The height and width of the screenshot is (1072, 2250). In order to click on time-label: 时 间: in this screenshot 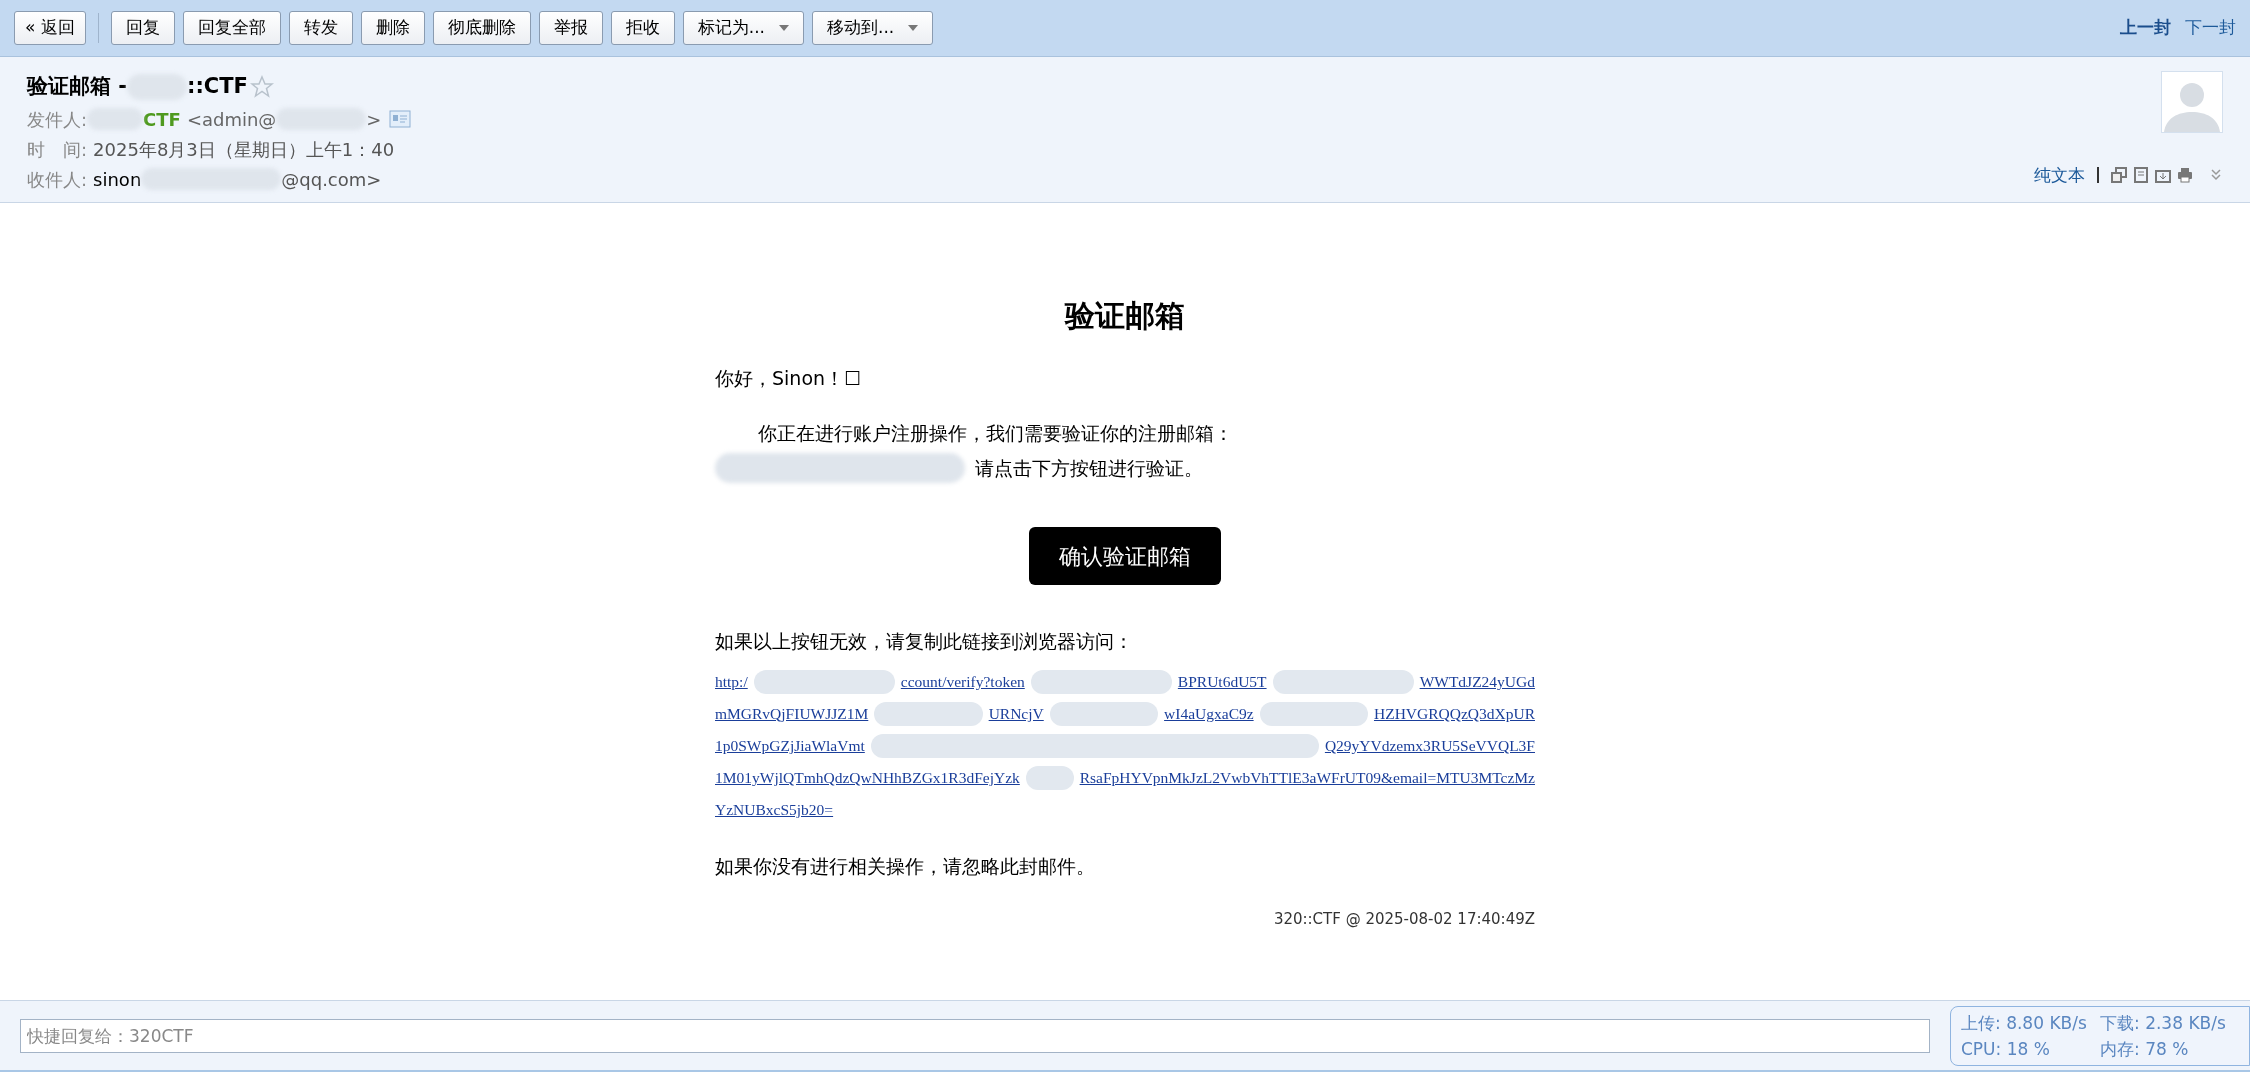, I will do `click(57, 149)`.